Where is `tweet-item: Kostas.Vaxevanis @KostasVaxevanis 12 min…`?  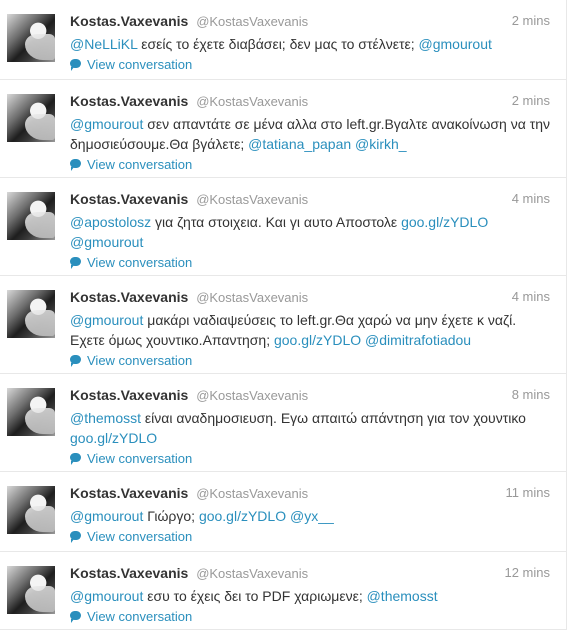 tweet-item: Kostas.Vaxevanis @KostasVaxevanis 12 min… is located at coordinates (283, 591).